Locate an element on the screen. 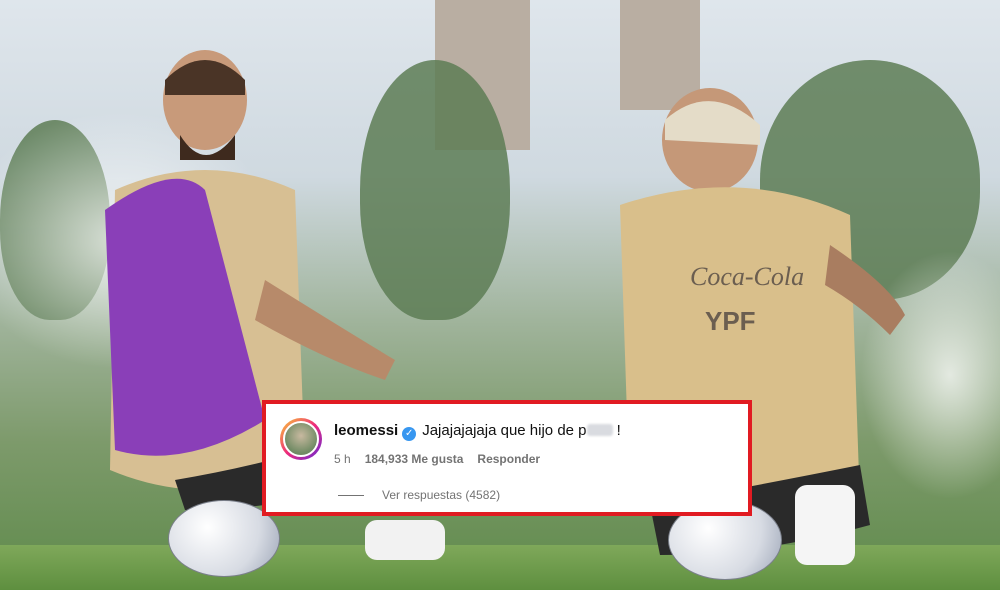 The width and height of the screenshot is (1000, 590). avatar-photo is located at coordinates (301, 439).